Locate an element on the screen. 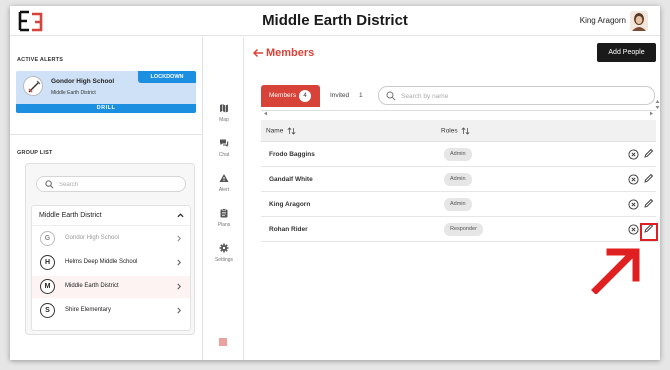 The width and height of the screenshot is (670, 370). back-arrow-icon is located at coordinates (258, 53).